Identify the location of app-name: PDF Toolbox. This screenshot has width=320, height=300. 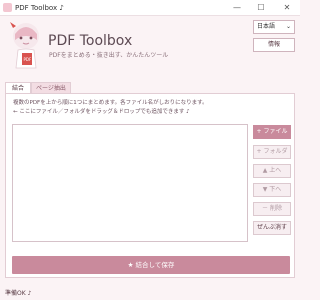
(90, 41).